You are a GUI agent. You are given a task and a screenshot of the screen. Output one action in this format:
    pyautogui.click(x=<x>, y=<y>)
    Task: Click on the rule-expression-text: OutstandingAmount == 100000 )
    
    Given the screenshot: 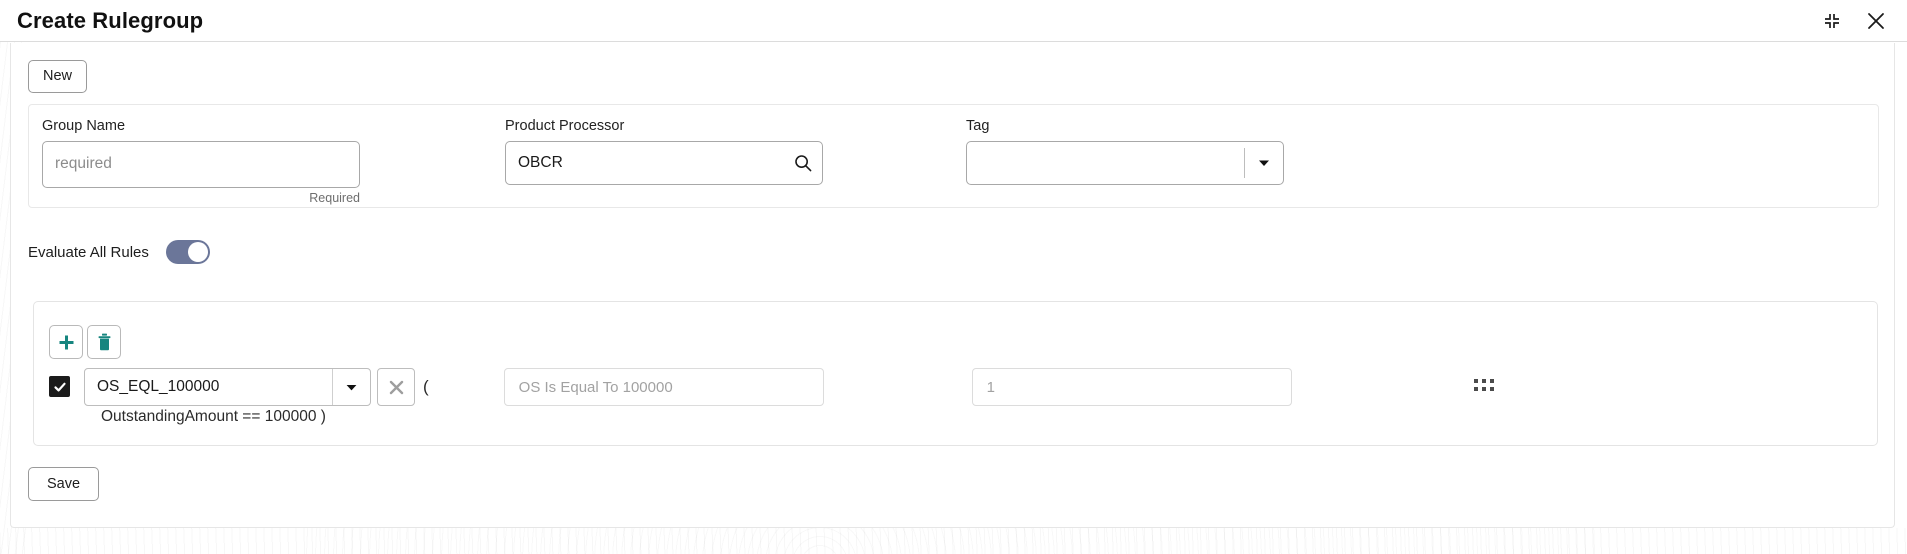 What is the action you would take?
    pyautogui.click(x=213, y=416)
    